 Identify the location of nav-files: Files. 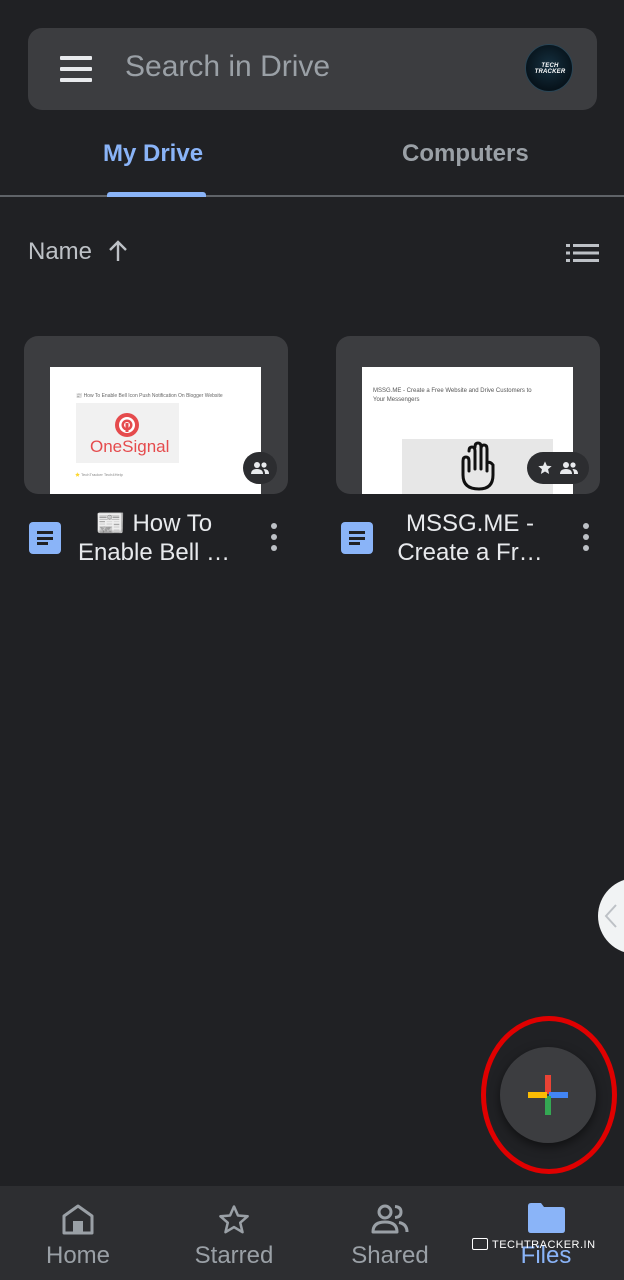
(546, 1233).